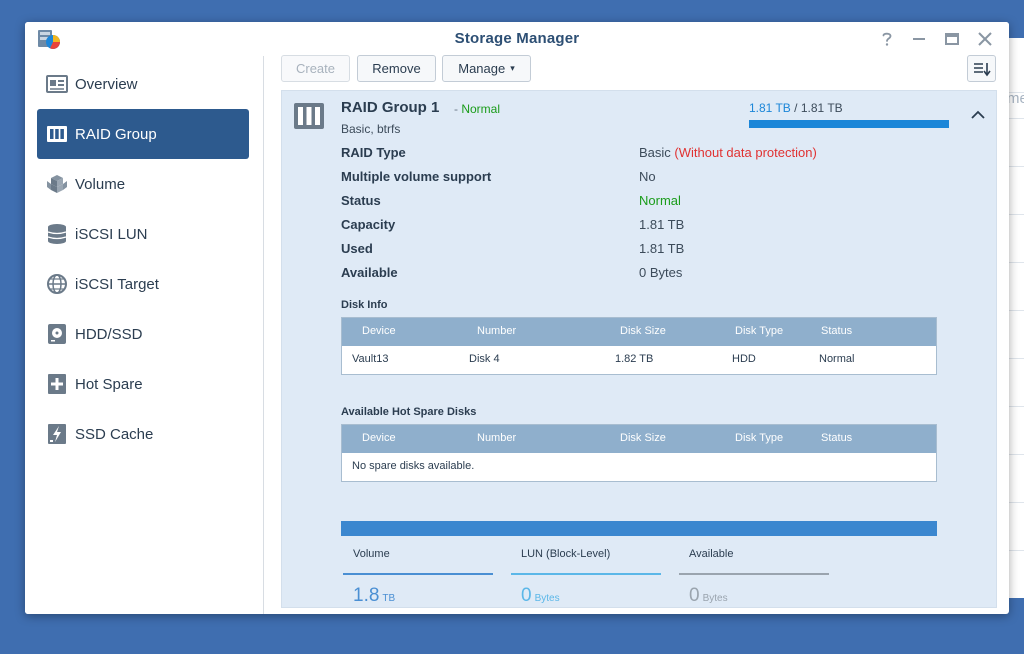 This screenshot has width=1024, height=654. What do you see at coordinates (416, 176) in the screenshot?
I see `prop-label-multi-volume: Multiple volume support` at bounding box center [416, 176].